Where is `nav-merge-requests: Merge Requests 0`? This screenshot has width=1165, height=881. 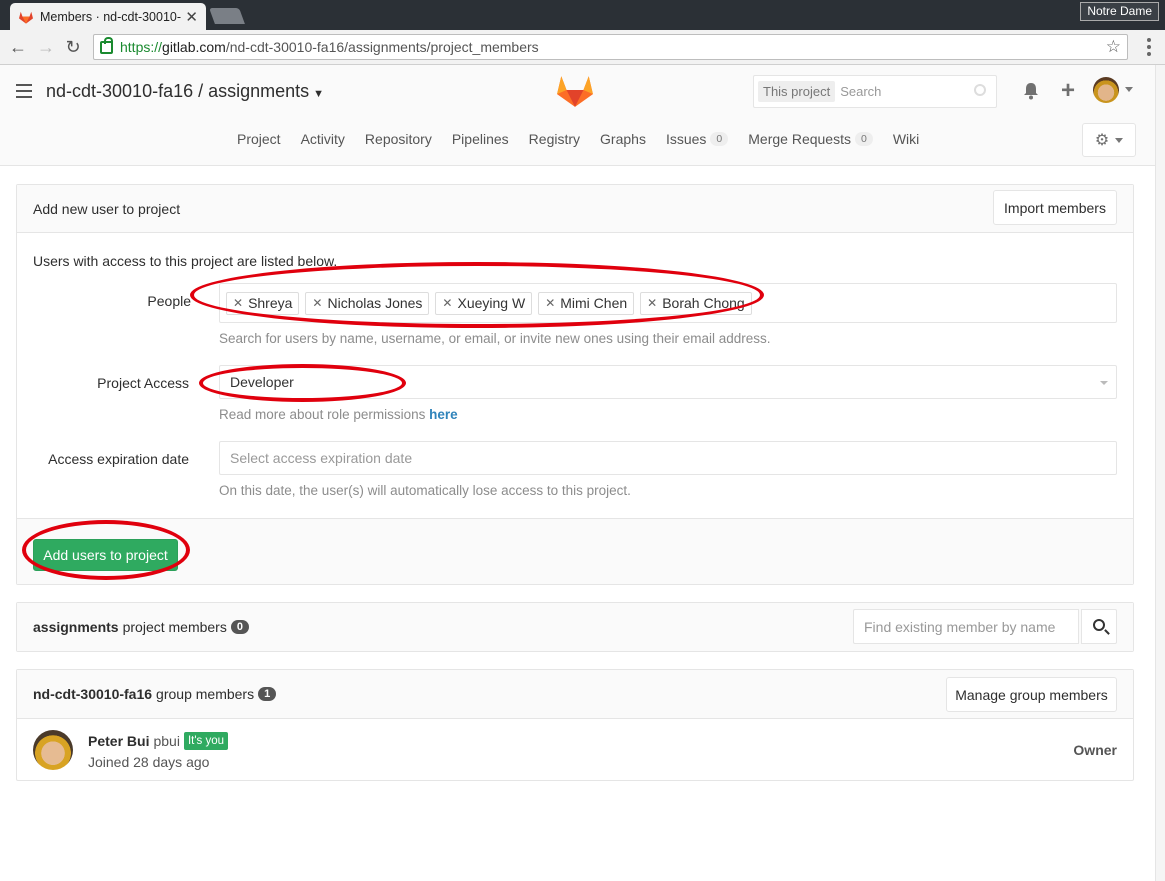 nav-merge-requests: Merge Requests 0 is located at coordinates (810, 139).